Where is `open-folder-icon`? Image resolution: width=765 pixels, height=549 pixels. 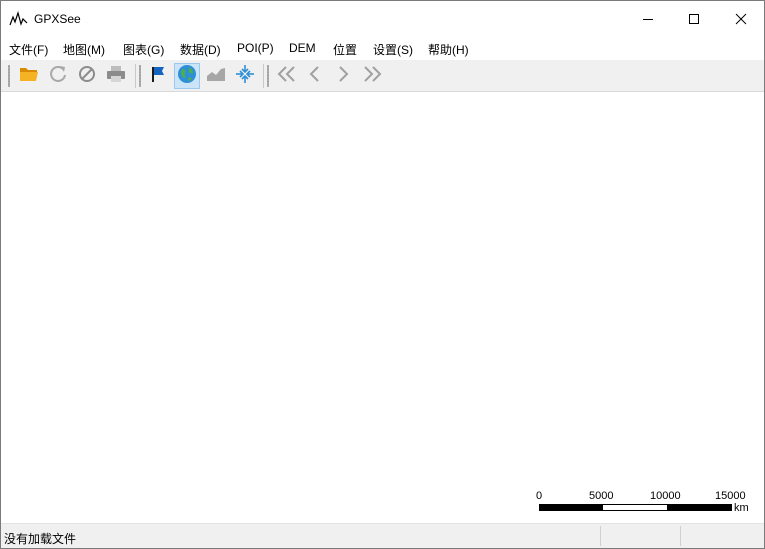 open-folder-icon is located at coordinates (29, 76).